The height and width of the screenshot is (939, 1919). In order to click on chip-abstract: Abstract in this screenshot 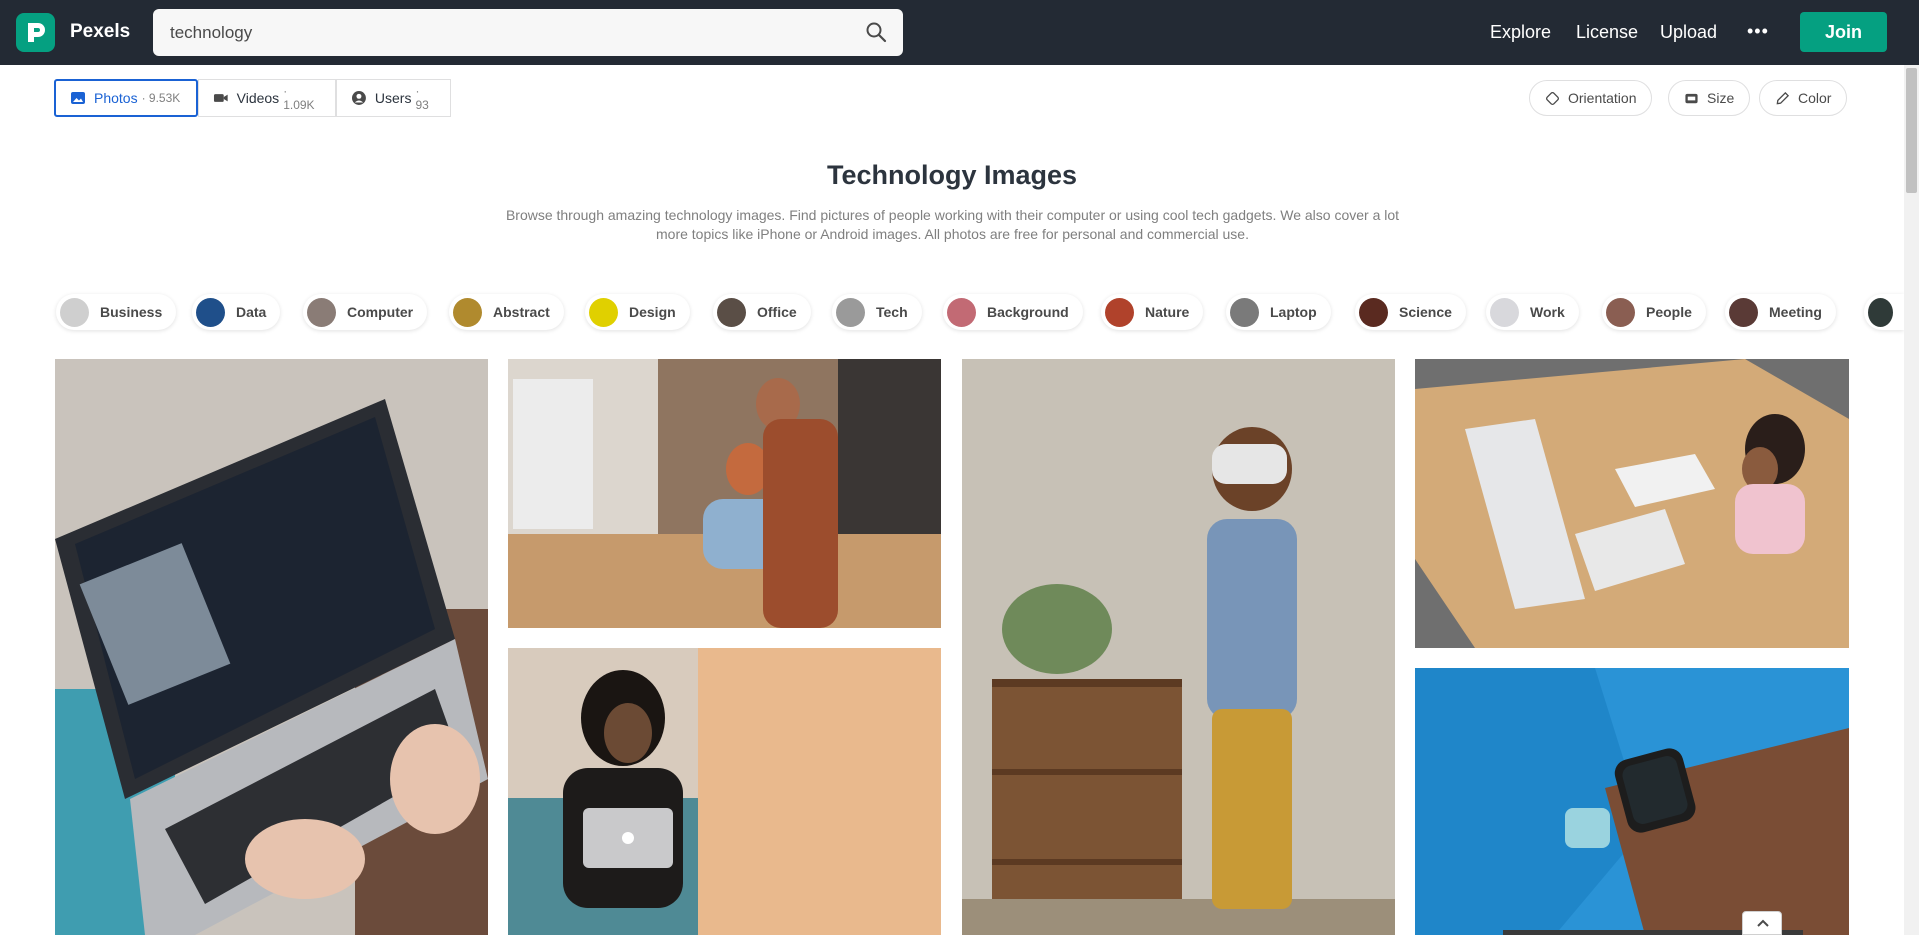, I will do `click(506, 312)`.